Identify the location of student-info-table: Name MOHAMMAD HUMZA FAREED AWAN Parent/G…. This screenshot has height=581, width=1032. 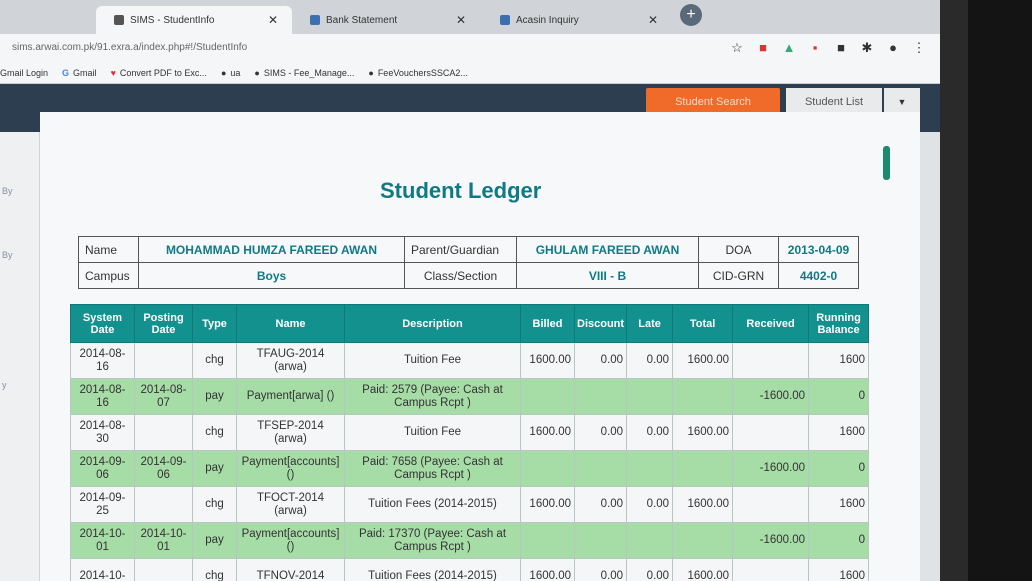
(468, 262).